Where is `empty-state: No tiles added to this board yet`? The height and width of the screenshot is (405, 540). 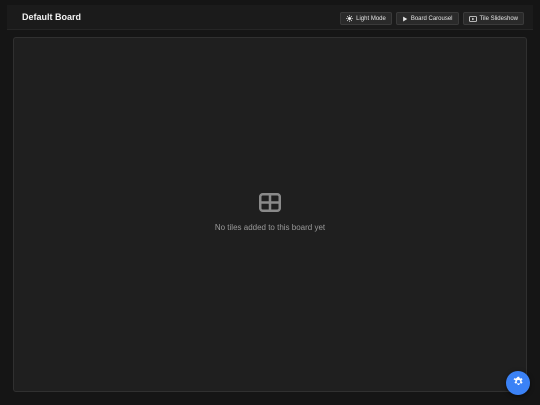
empty-state: No tiles added to this board yet is located at coordinates (270, 213).